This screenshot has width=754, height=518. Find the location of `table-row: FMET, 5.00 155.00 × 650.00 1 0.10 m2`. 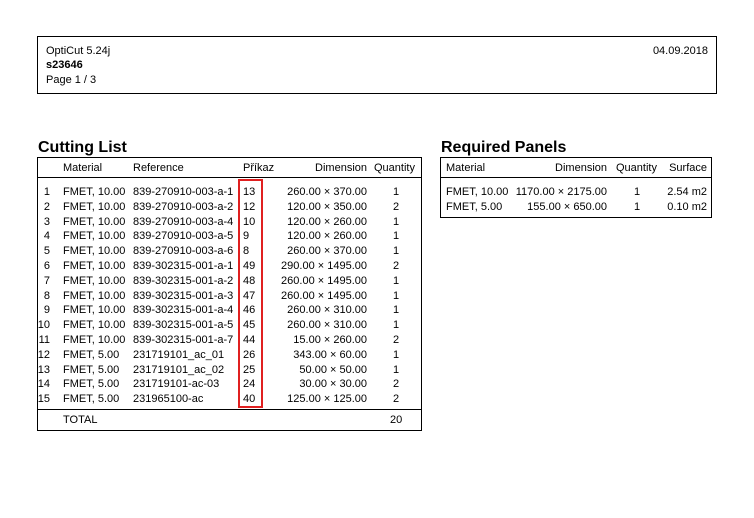

table-row: FMET, 5.00 155.00 × 650.00 1 0.10 m2 is located at coordinates (576, 207).